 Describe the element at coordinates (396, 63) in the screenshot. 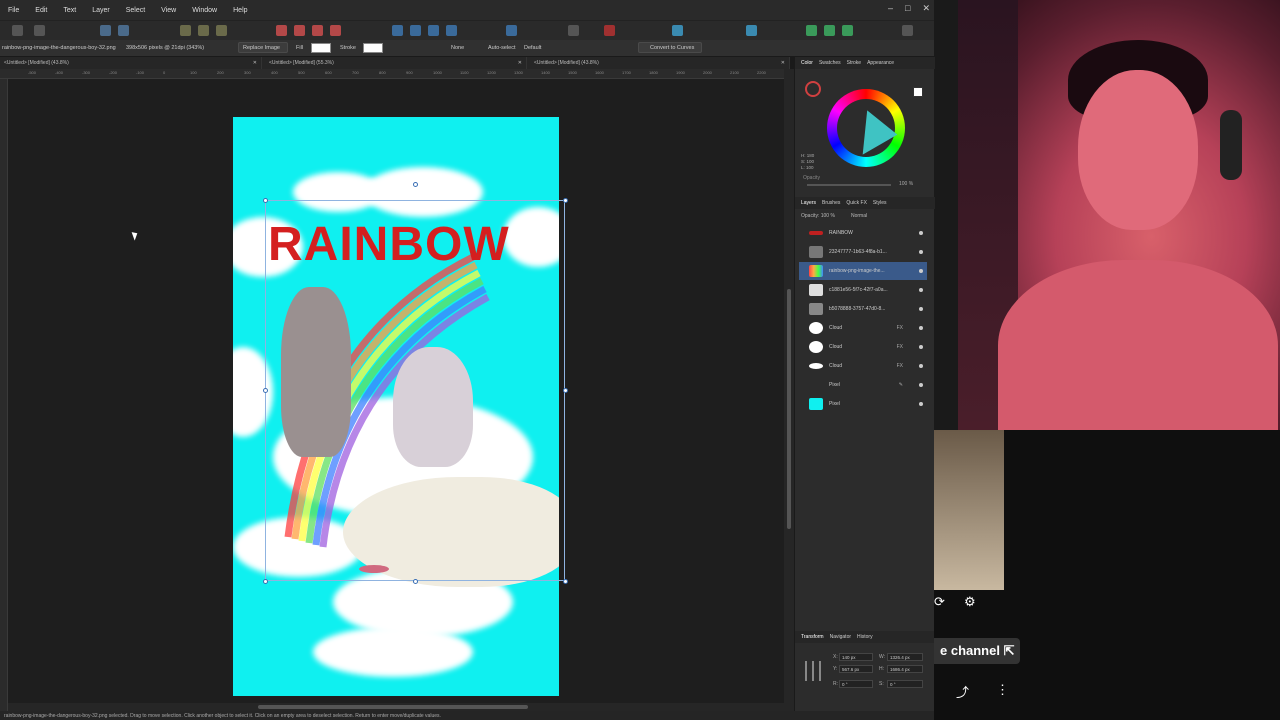

I see `tab-doc-2: <Untitled> [Modified] (55.3%) ✕` at that location.